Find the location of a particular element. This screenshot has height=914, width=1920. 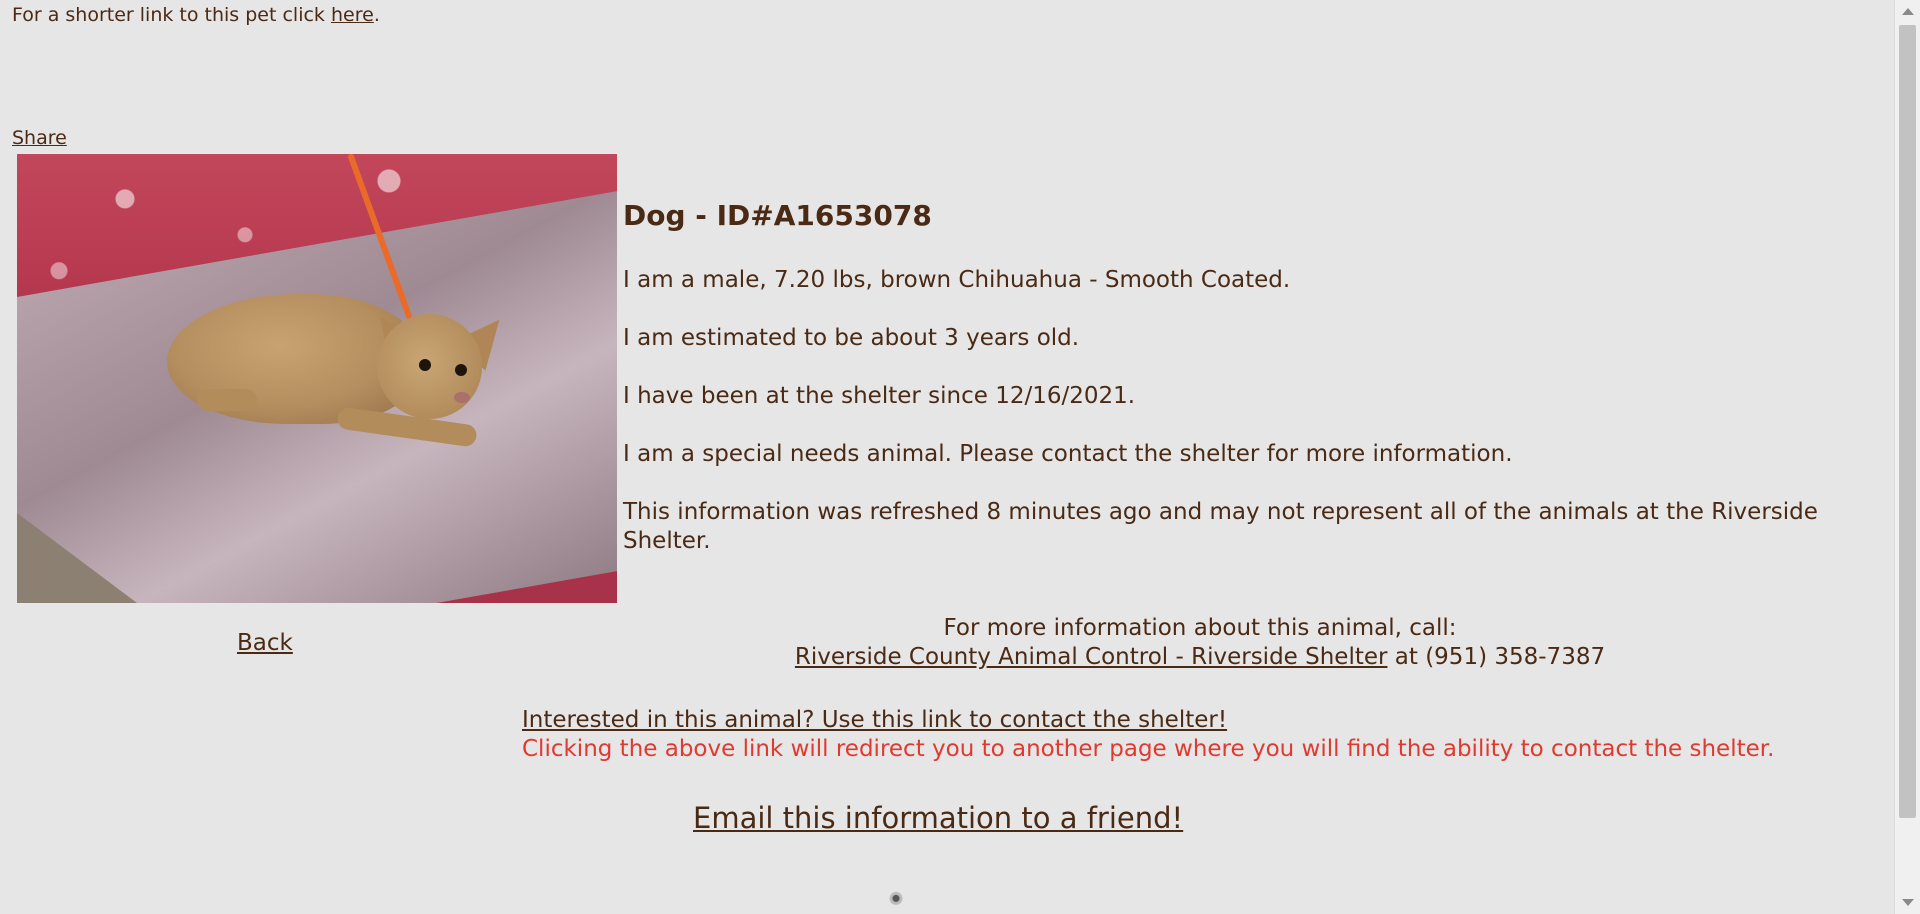

scroll-up-arrow-icon is located at coordinates (1908, 11).